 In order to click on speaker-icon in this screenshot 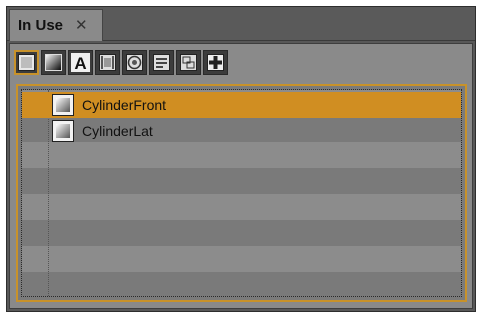, I will do `click(134, 62)`.